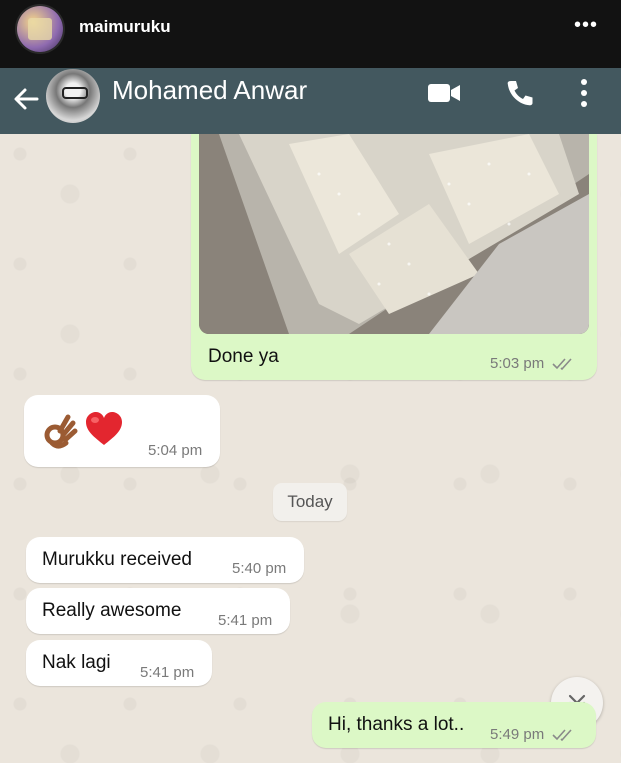  What do you see at coordinates (125, 27) in the screenshot?
I see `instagram-username: maimuruku` at bounding box center [125, 27].